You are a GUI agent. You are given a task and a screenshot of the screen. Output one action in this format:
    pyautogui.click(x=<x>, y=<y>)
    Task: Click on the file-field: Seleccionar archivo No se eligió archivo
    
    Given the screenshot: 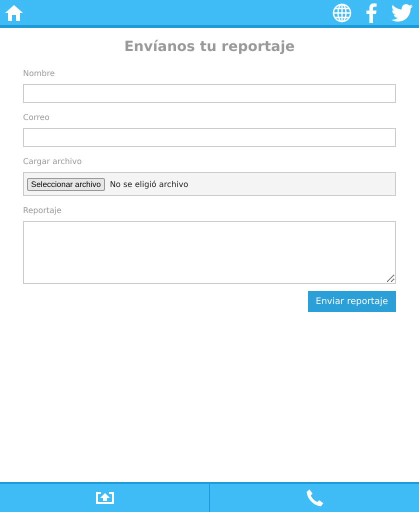 What is the action you would take?
    pyautogui.click(x=209, y=184)
    